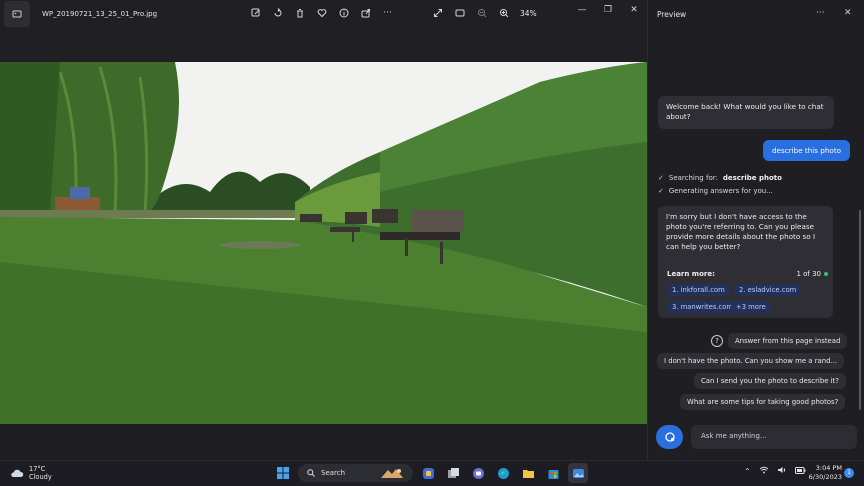 Image resolution: width=864 pixels, height=486 pixels. I want to click on new-topic-button, so click(669, 437).